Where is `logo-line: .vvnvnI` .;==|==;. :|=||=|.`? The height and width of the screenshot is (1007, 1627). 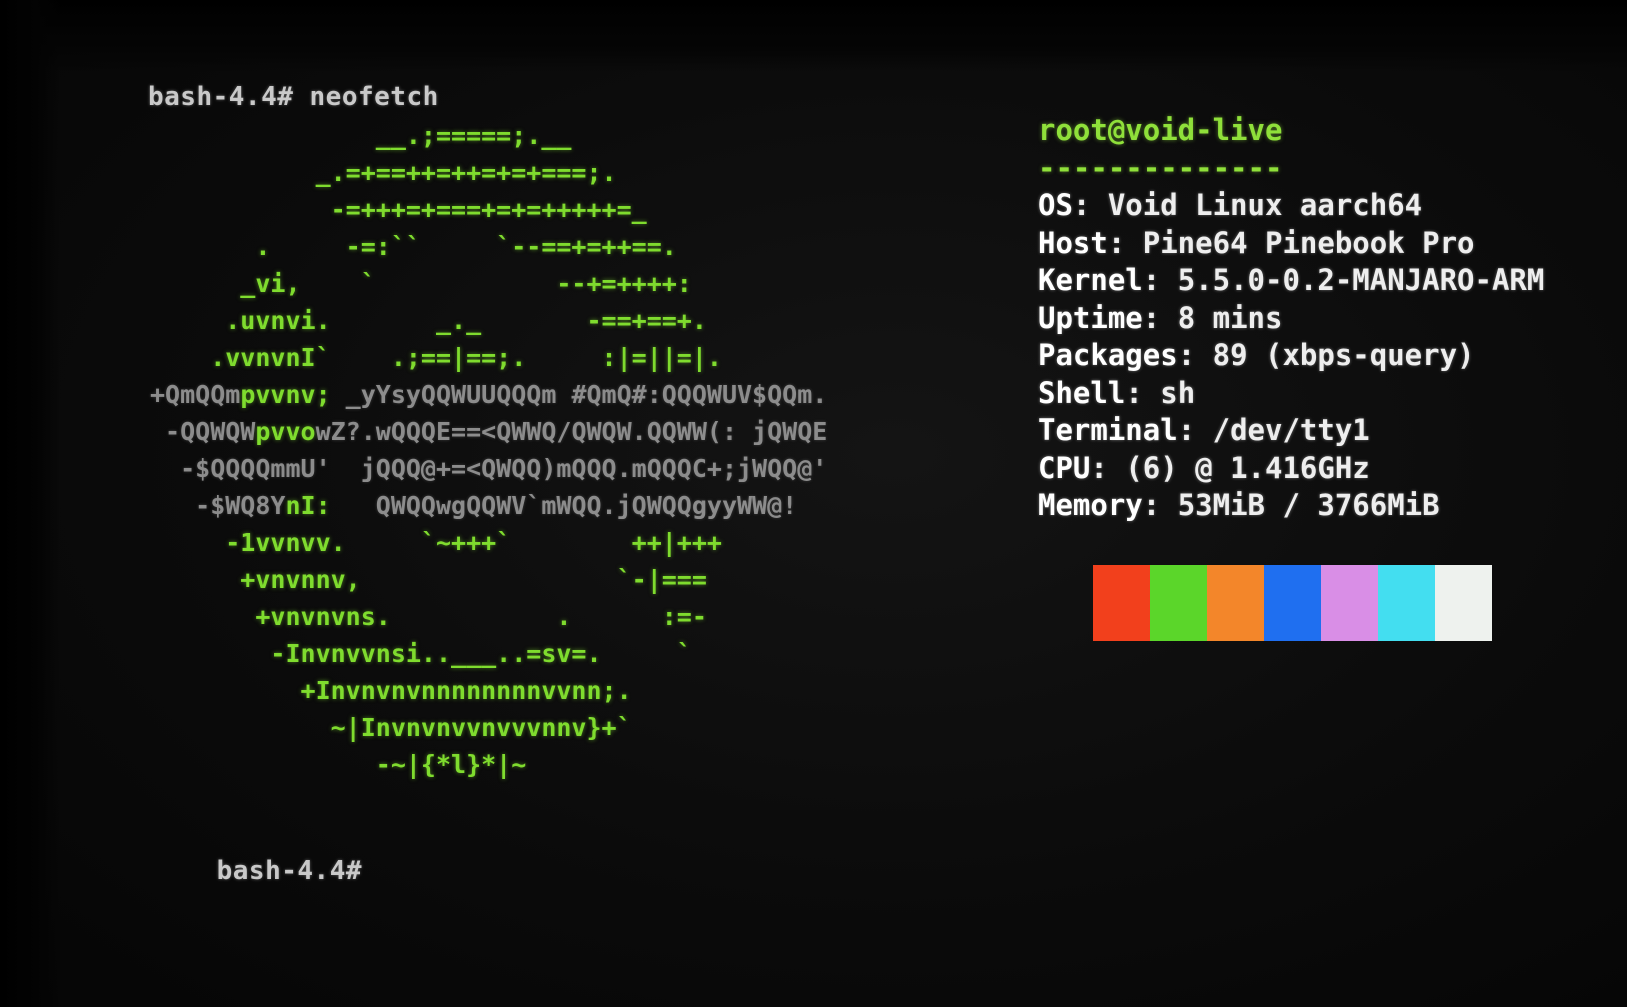 logo-line: .vvnvnI` .;==|==;. :|=||=|. is located at coordinates (488, 357).